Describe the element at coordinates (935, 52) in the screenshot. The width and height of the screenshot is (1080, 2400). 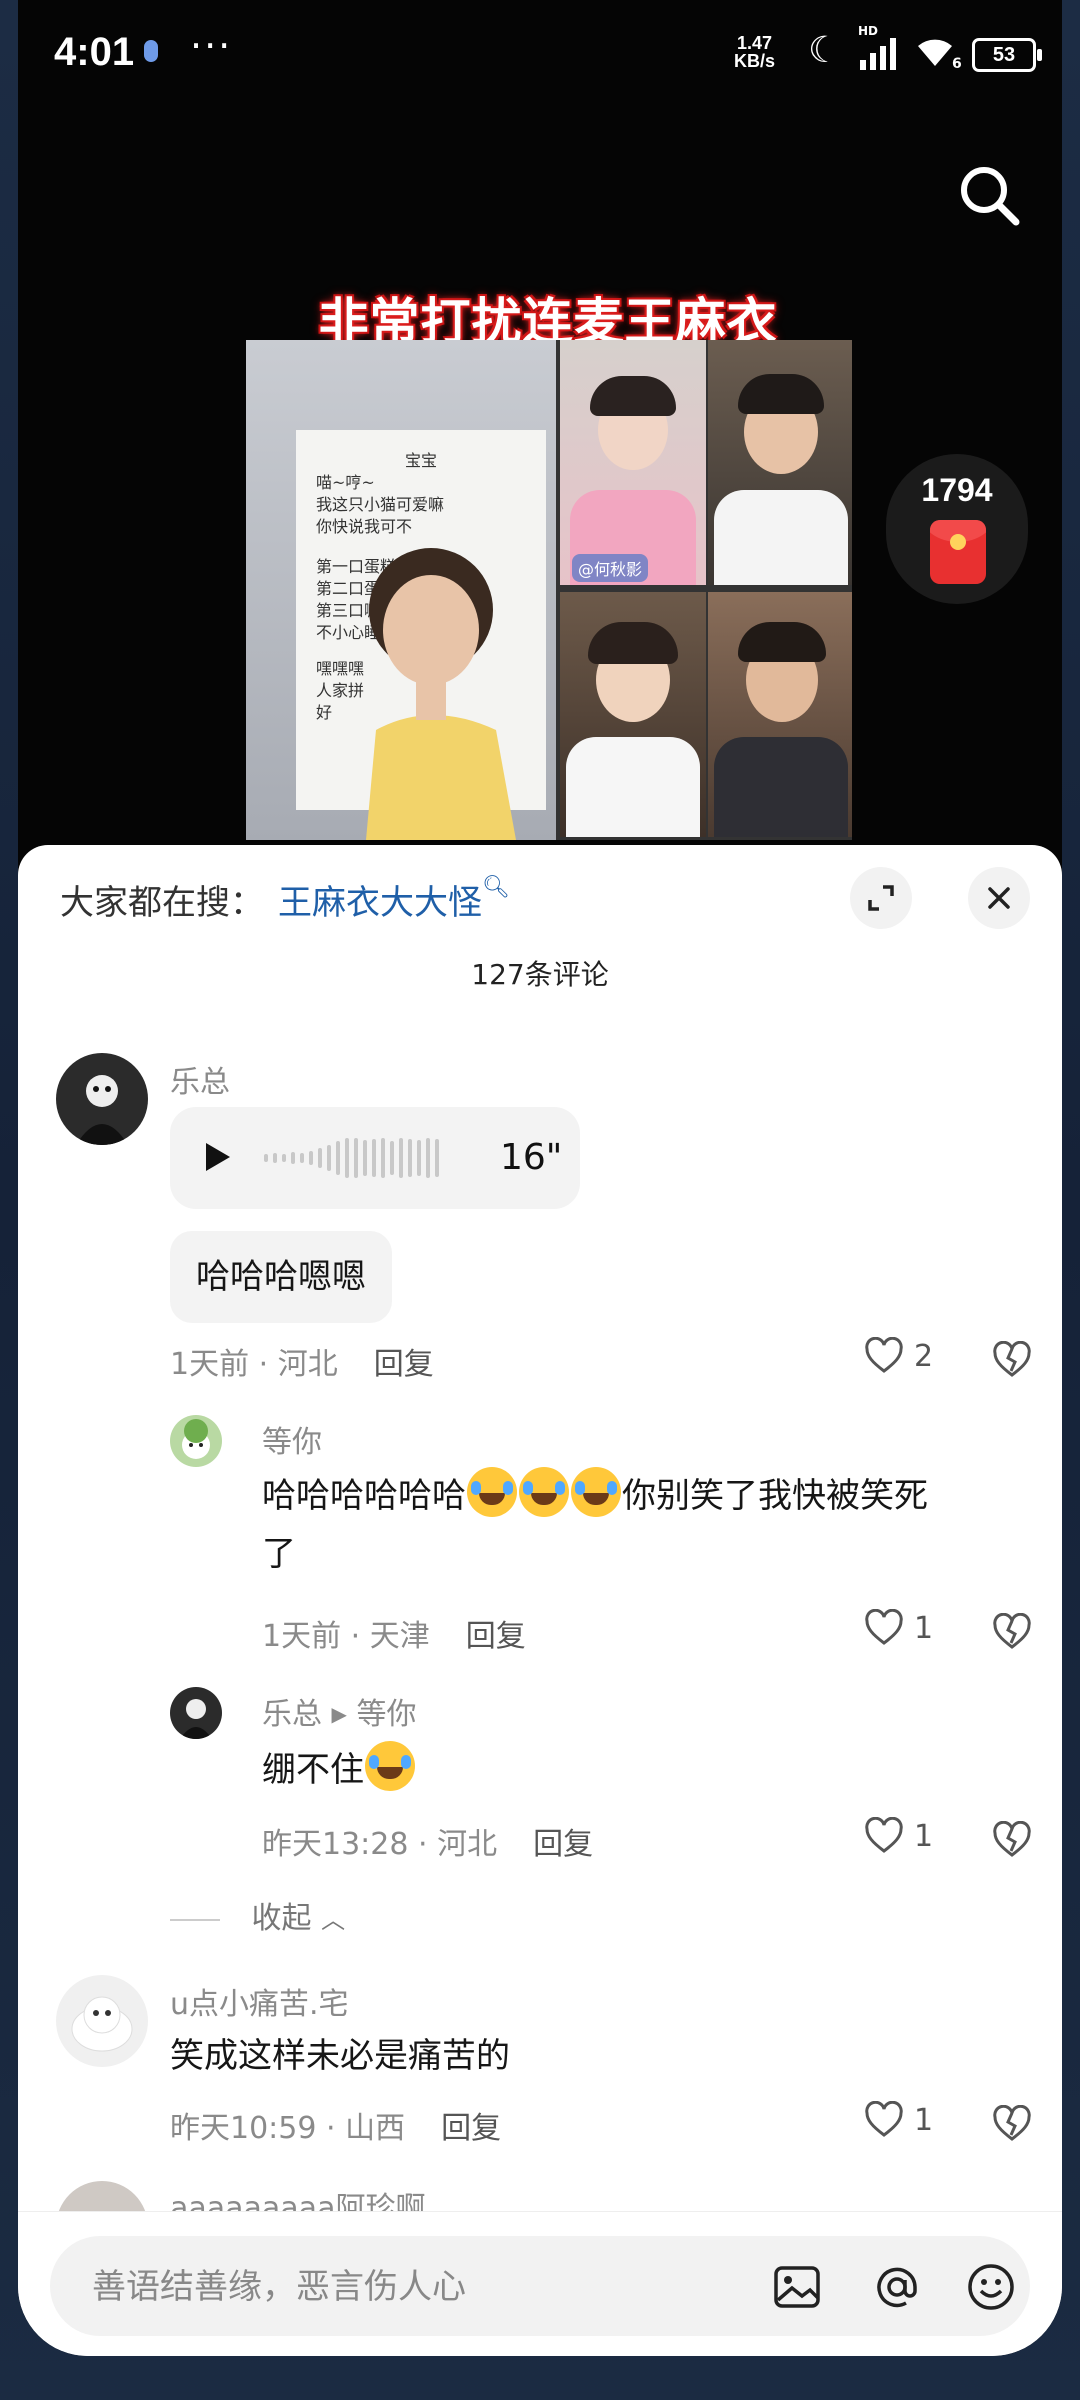
I see `wifi-icon` at that location.